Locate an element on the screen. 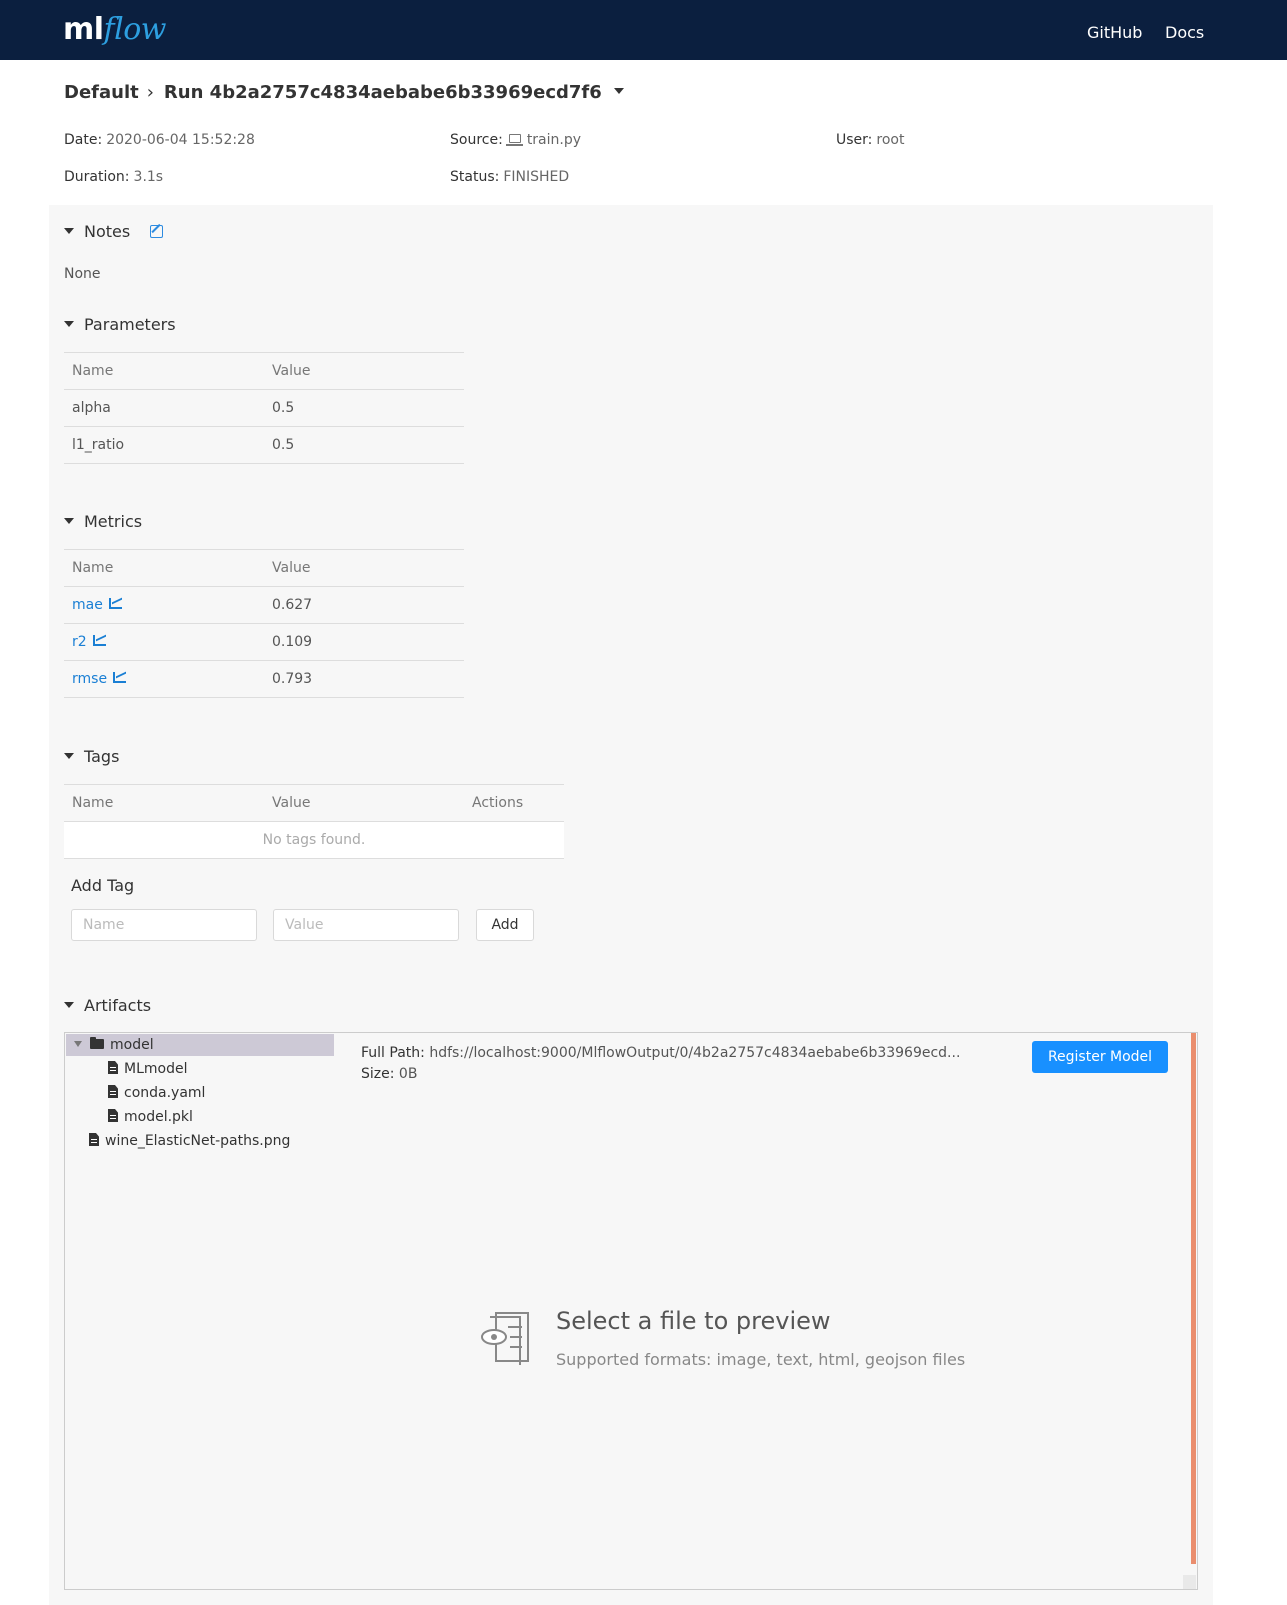 Image resolution: width=1287 pixels, height=1605 pixels. duration-value: 3.1s is located at coordinates (148, 177).